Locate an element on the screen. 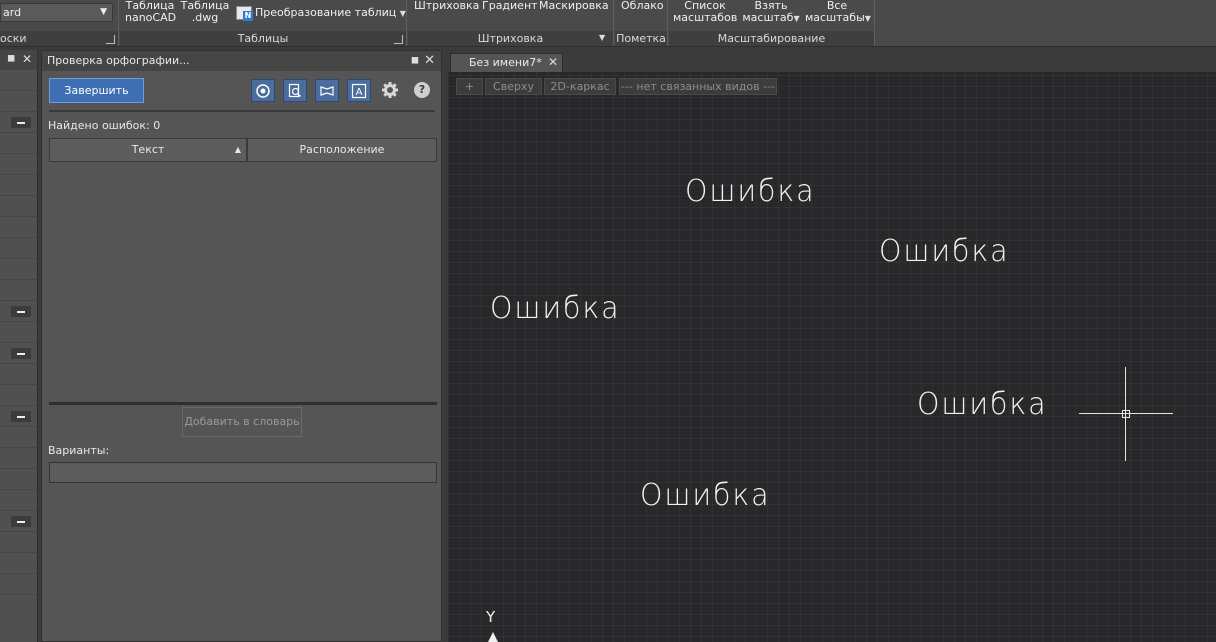  all-scales-button: Все масштабы▼ is located at coordinates (838, 12).